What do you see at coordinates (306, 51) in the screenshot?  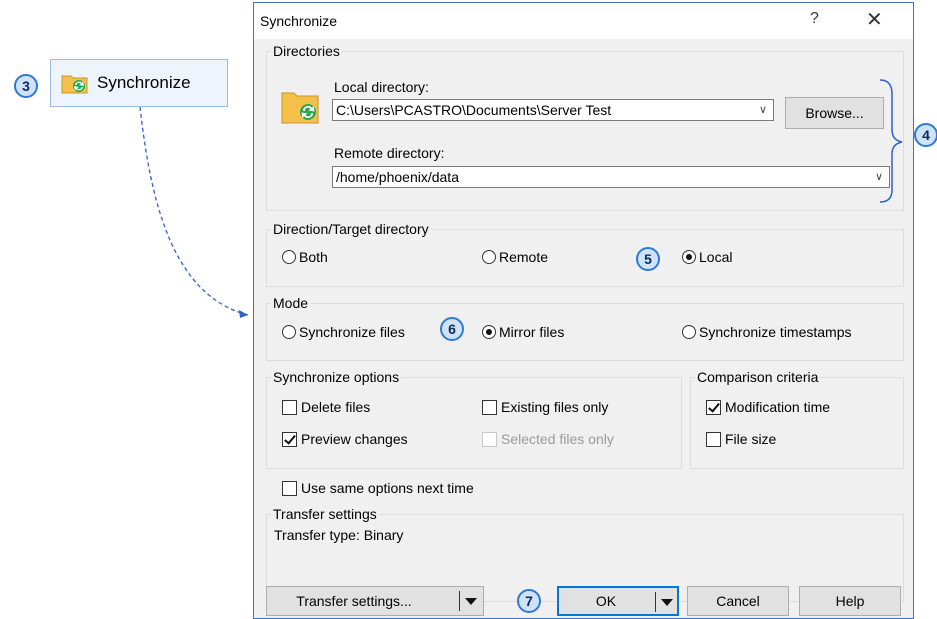 I see `directories-legend: Directories` at bounding box center [306, 51].